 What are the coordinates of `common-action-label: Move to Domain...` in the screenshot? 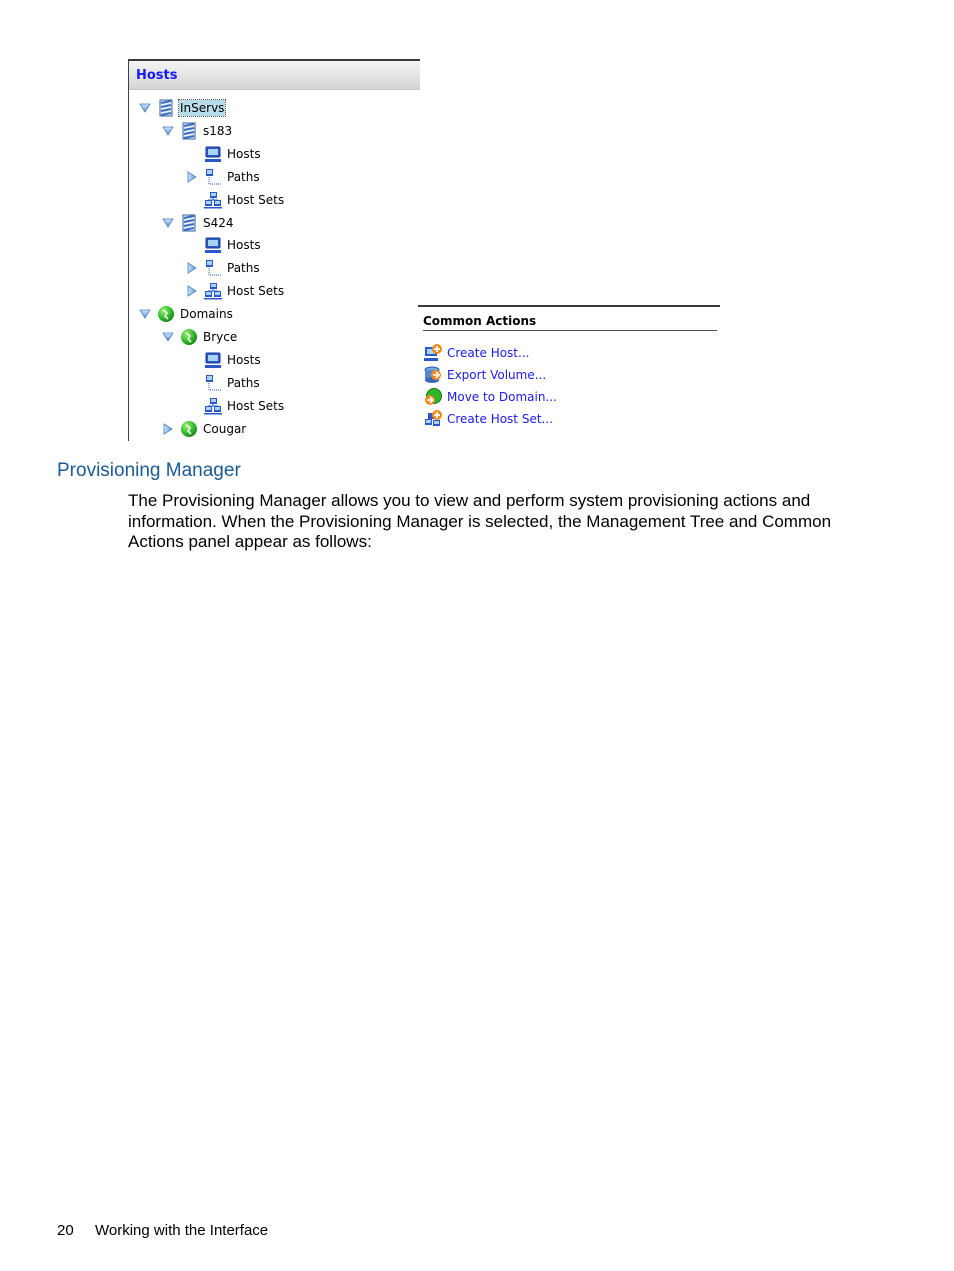 It's located at (502, 397).